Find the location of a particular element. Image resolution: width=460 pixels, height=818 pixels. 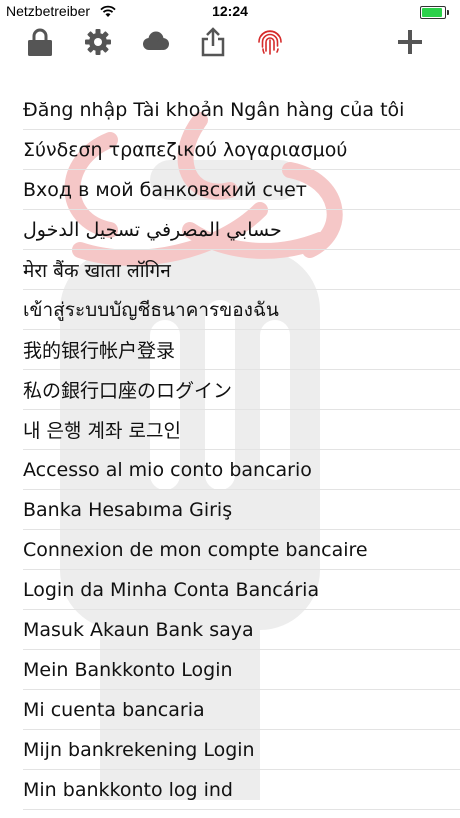

add-button is located at coordinates (410, 42).